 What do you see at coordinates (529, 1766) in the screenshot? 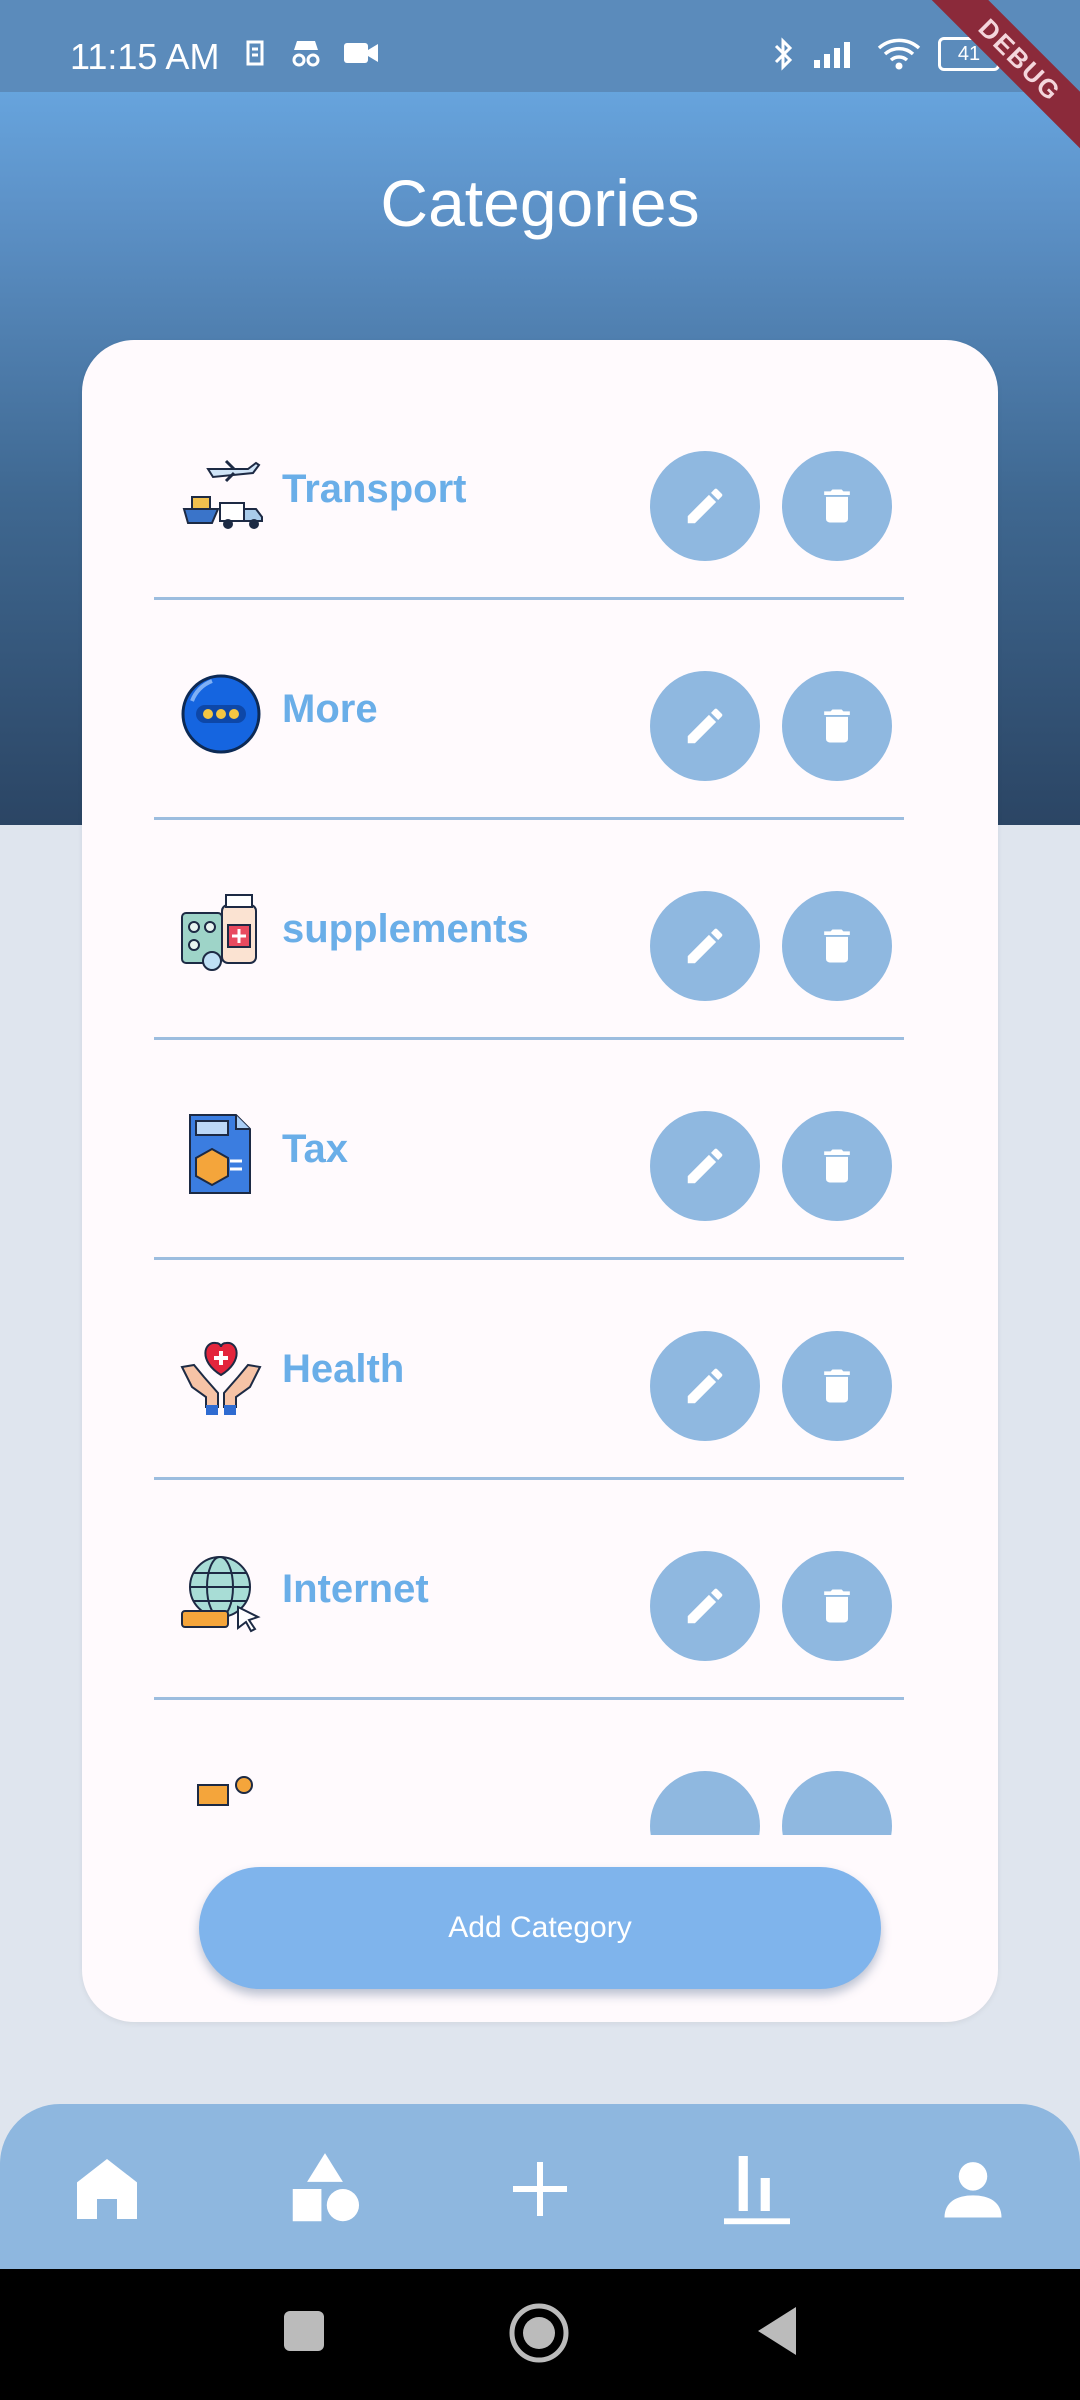
I see `category-row-partial` at bounding box center [529, 1766].